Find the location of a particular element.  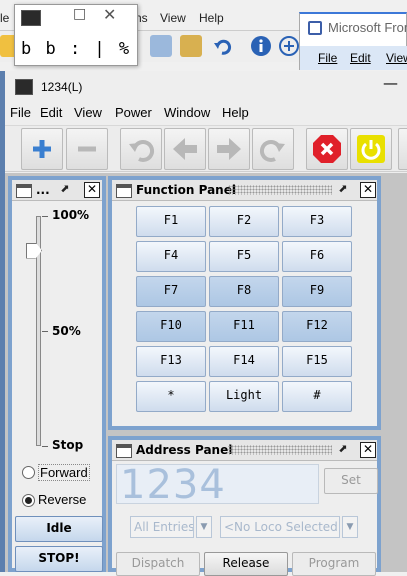

minimize-button: — is located at coordinates (390, 83).